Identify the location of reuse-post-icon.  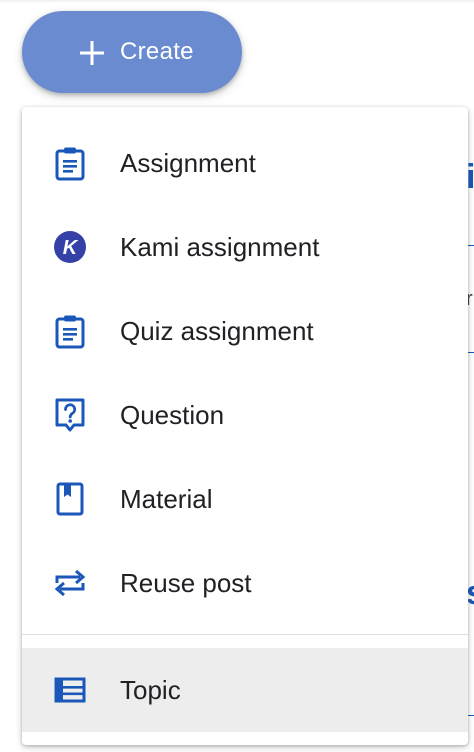
(70, 583).